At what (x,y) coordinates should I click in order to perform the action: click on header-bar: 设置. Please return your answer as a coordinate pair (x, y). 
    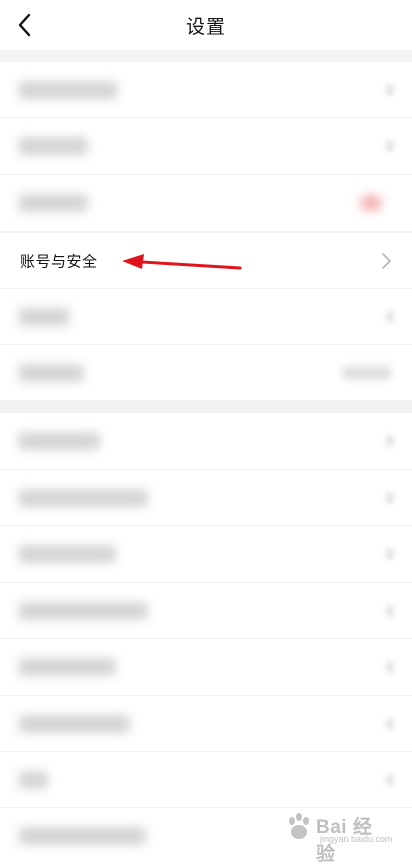
    Looking at the image, I should click on (206, 25).